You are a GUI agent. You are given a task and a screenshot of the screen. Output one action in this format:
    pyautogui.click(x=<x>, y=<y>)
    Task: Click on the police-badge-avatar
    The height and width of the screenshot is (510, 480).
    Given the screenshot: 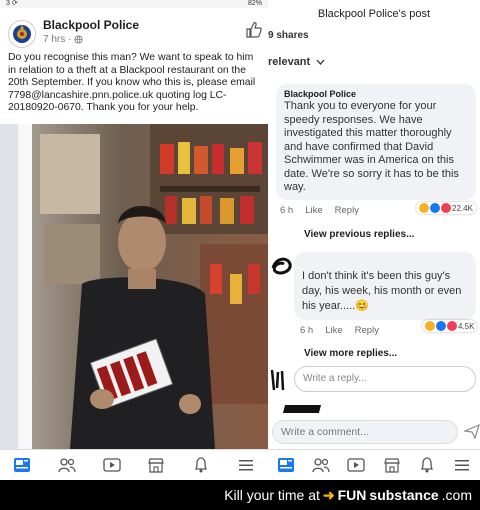 What is the action you would take?
    pyautogui.click(x=22, y=34)
    